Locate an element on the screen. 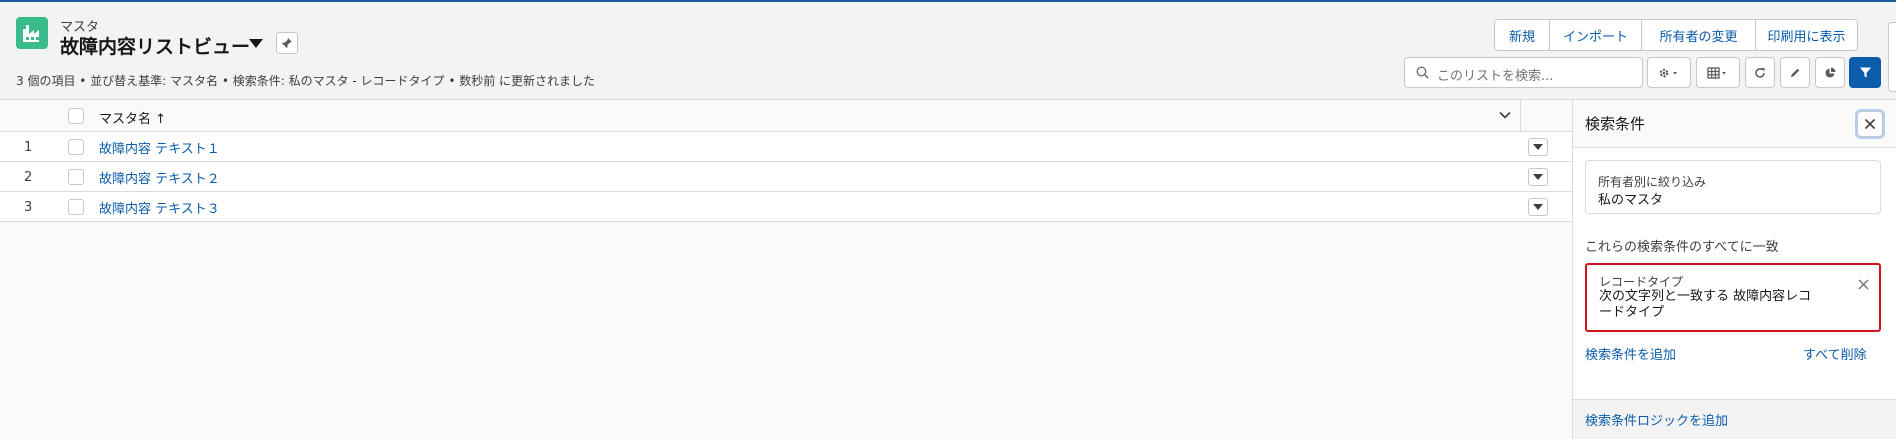 This screenshot has height=439, width=1896. remove-all-link: すべて削除 is located at coordinates (1835, 353).